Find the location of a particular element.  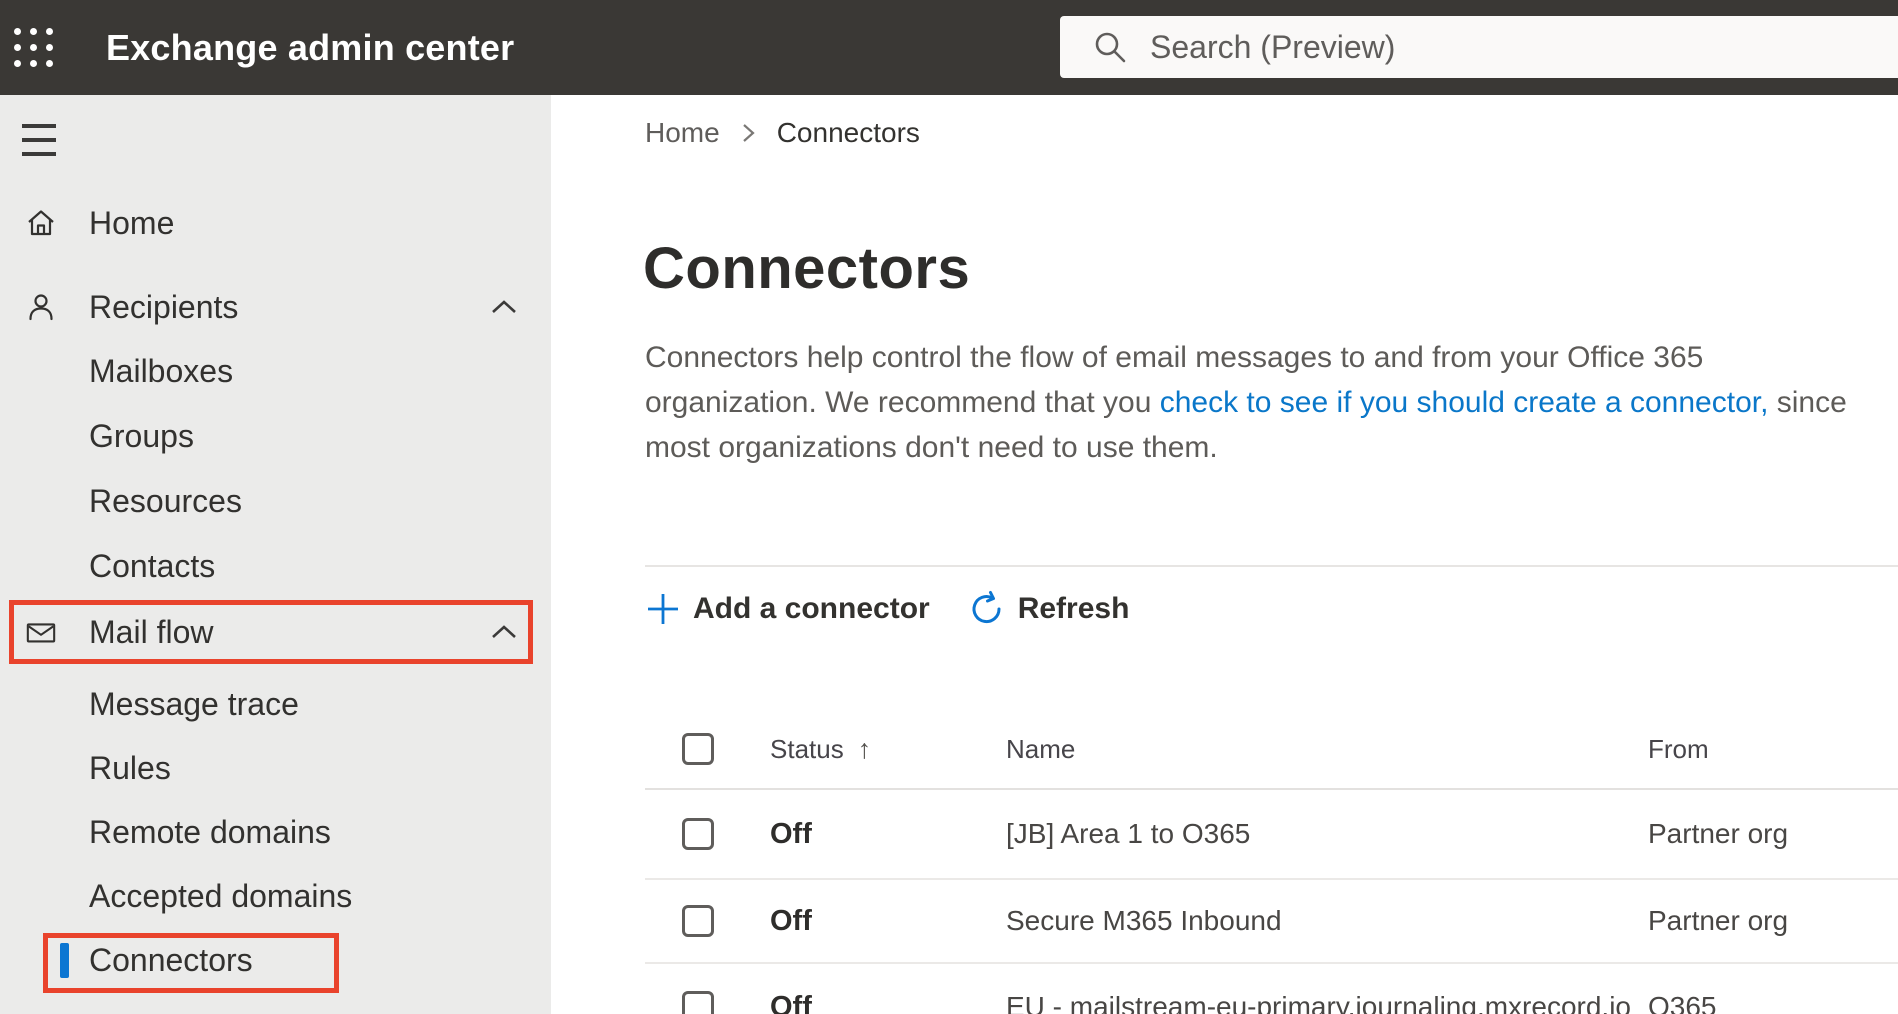

annotation-box-mail-flow is located at coordinates (271, 632).